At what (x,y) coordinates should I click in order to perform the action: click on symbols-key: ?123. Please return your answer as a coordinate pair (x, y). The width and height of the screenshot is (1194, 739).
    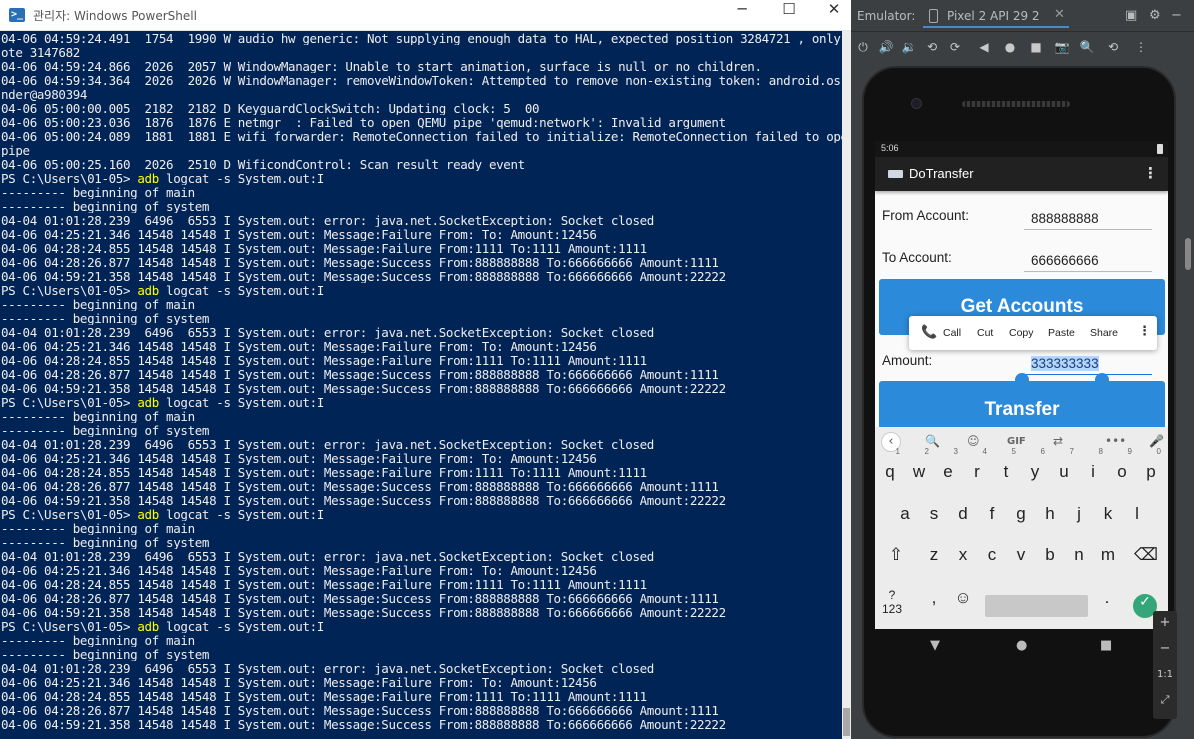
    Looking at the image, I should click on (892, 597).